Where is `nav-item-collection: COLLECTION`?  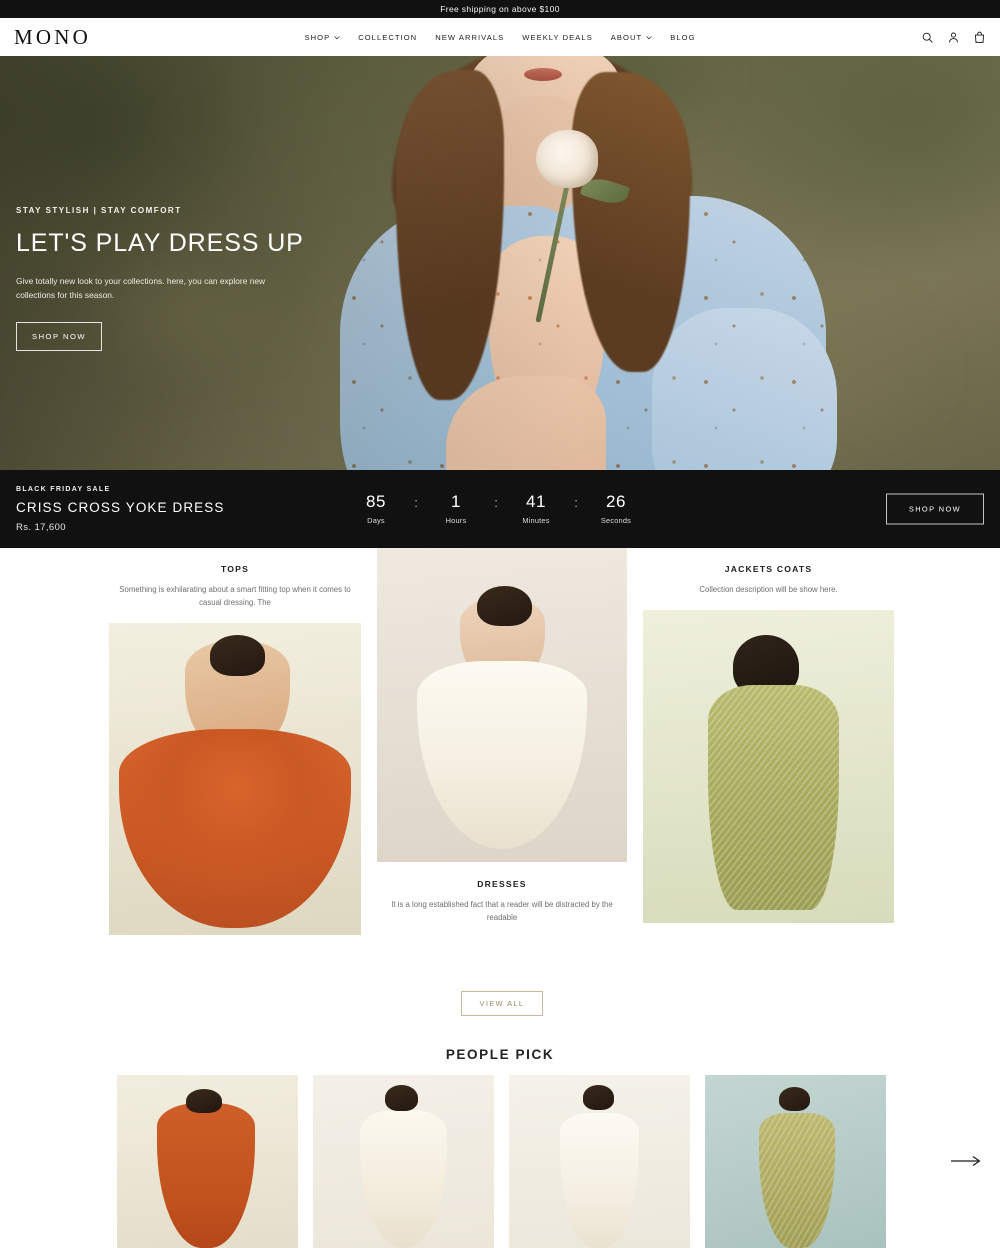
nav-item-collection: COLLECTION is located at coordinates (387, 37).